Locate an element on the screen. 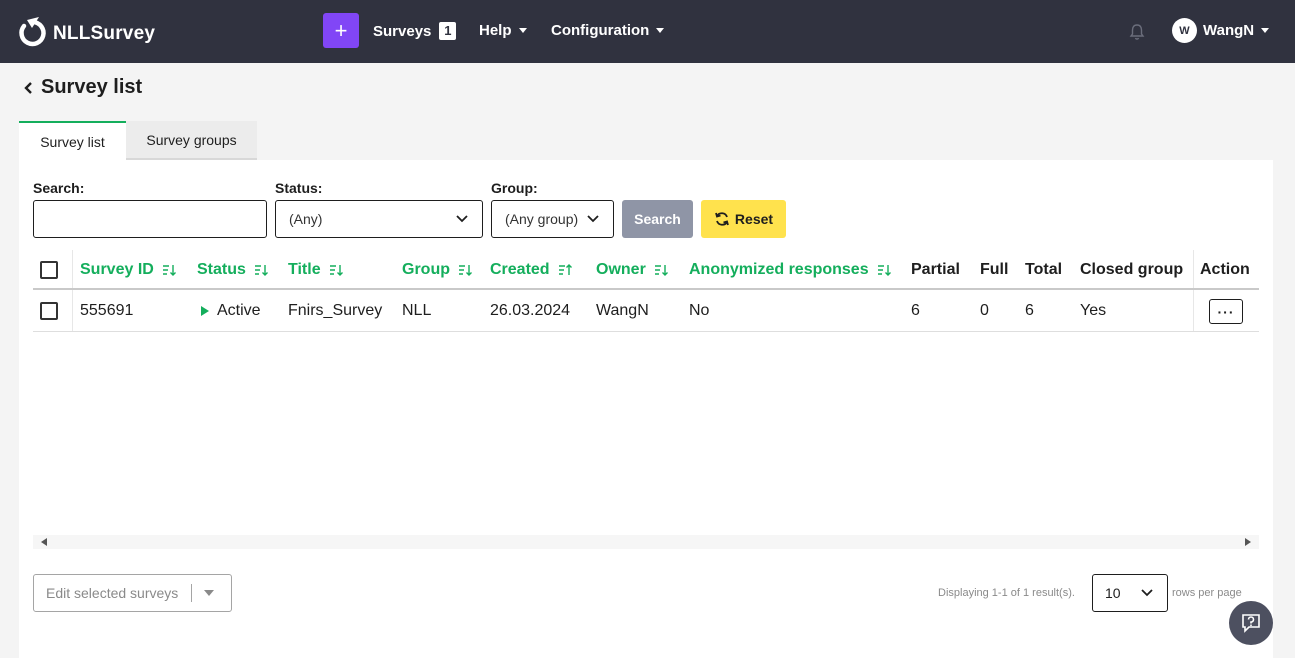 The height and width of the screenshot is (658, 1295). column-header-label: Owner is located at coordinates (621, 269).